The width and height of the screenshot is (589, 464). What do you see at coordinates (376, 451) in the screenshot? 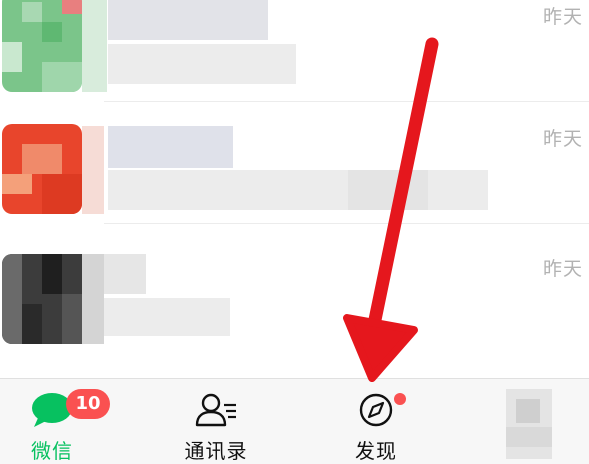
I see `tab-label: 发现` at bounding box center [376, 451].